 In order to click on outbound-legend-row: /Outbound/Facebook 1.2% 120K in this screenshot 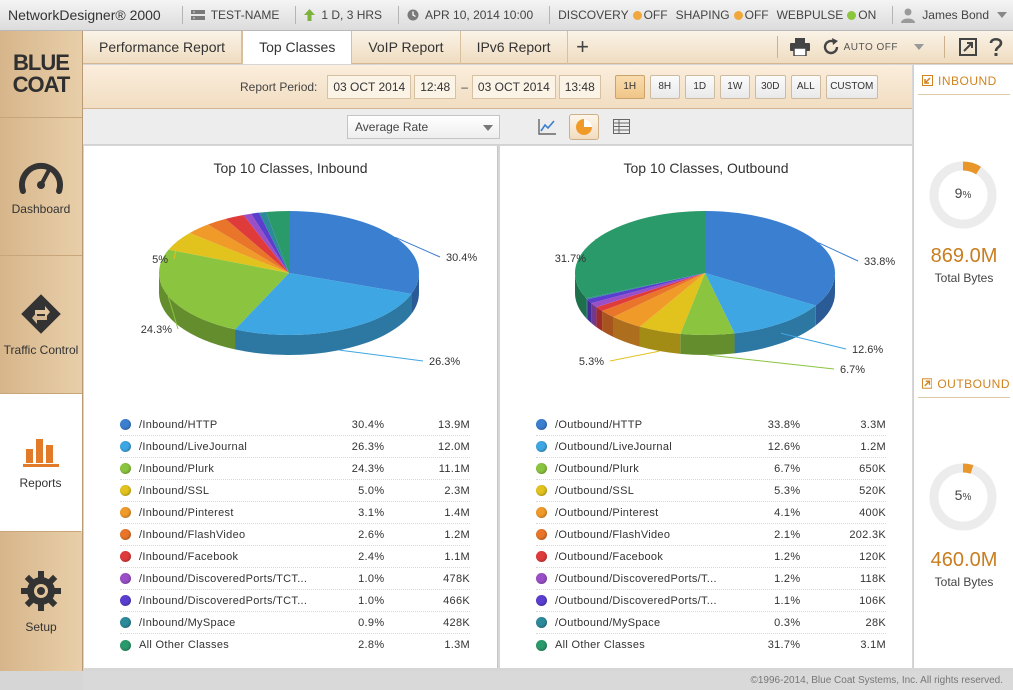, I will do `click(711, 557)`.